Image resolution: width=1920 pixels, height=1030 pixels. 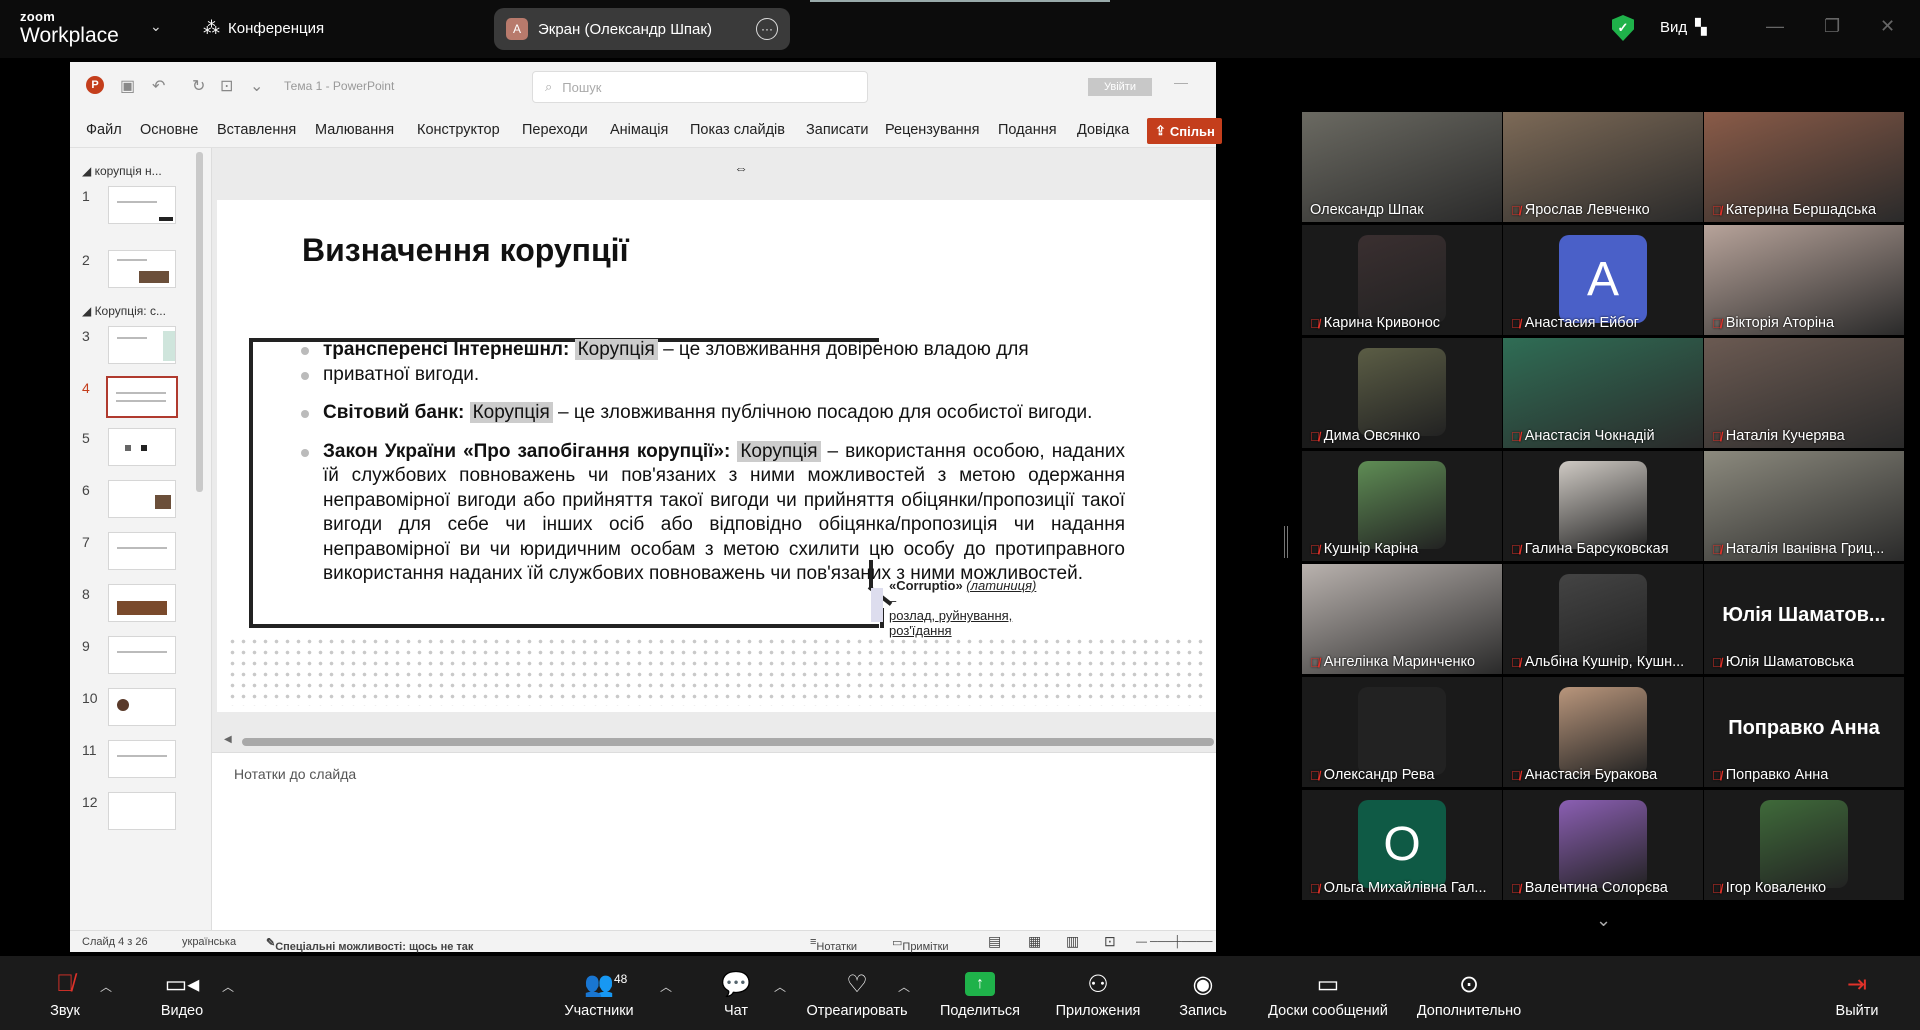 I want to click on customize-icon: ⌄, so click(x=256, y=86).